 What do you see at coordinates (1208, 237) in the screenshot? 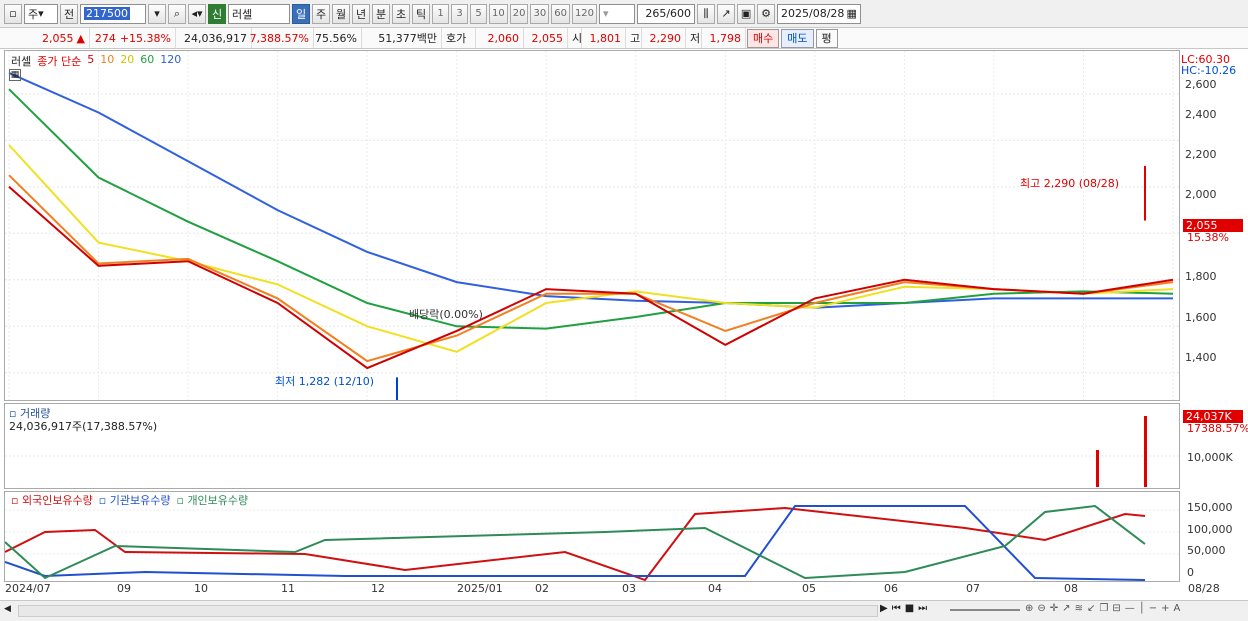
I see `current-pct-tag: 15.38%` at bounding box center [1208, 237].